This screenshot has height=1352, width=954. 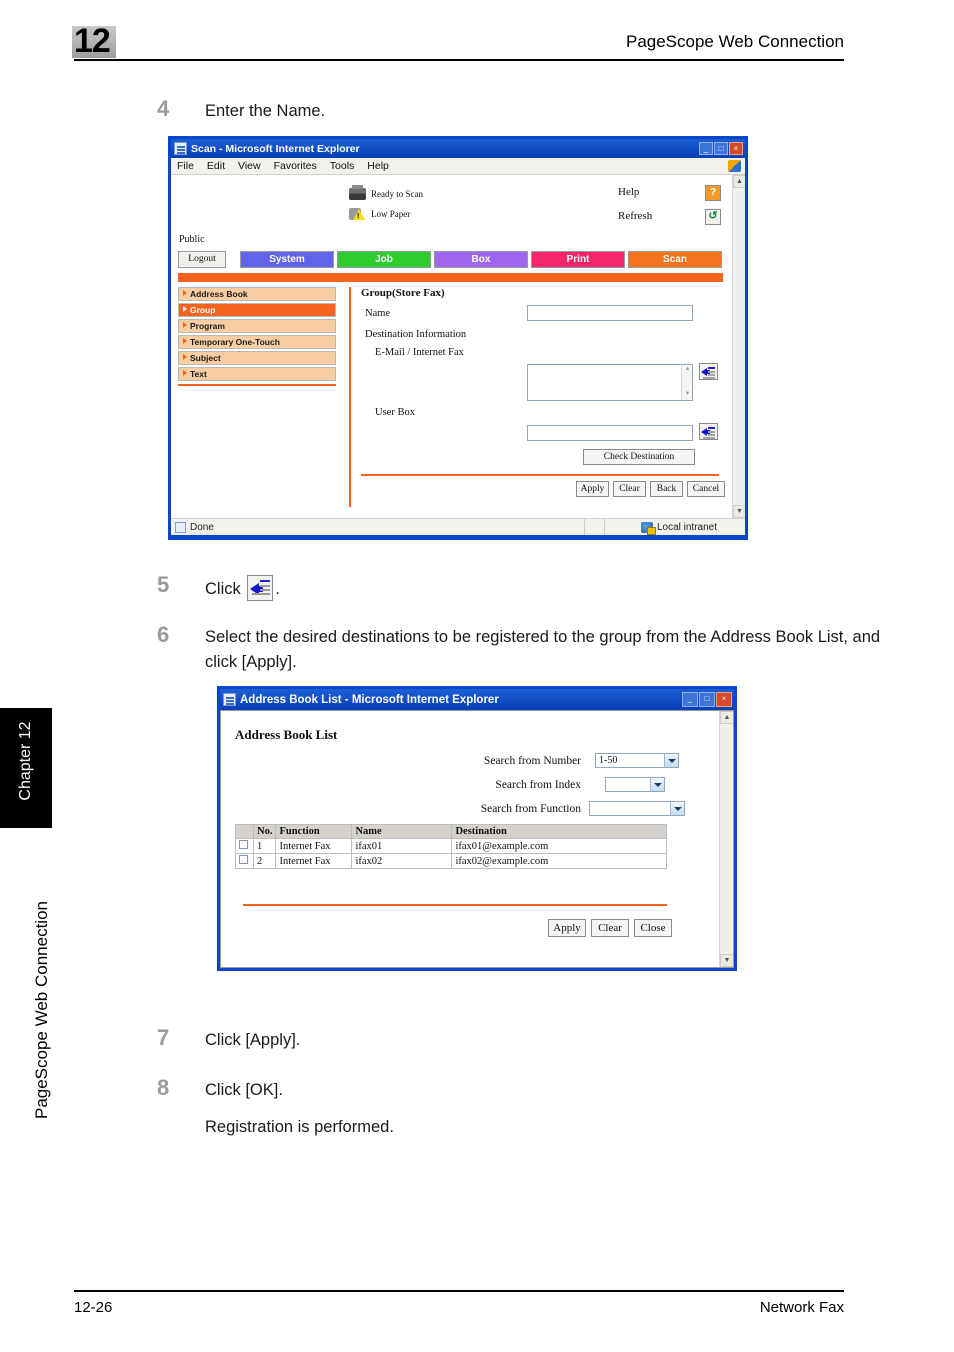 I want to click on chapter-tab-label: Chapter 12, so click(x=25, y=761).